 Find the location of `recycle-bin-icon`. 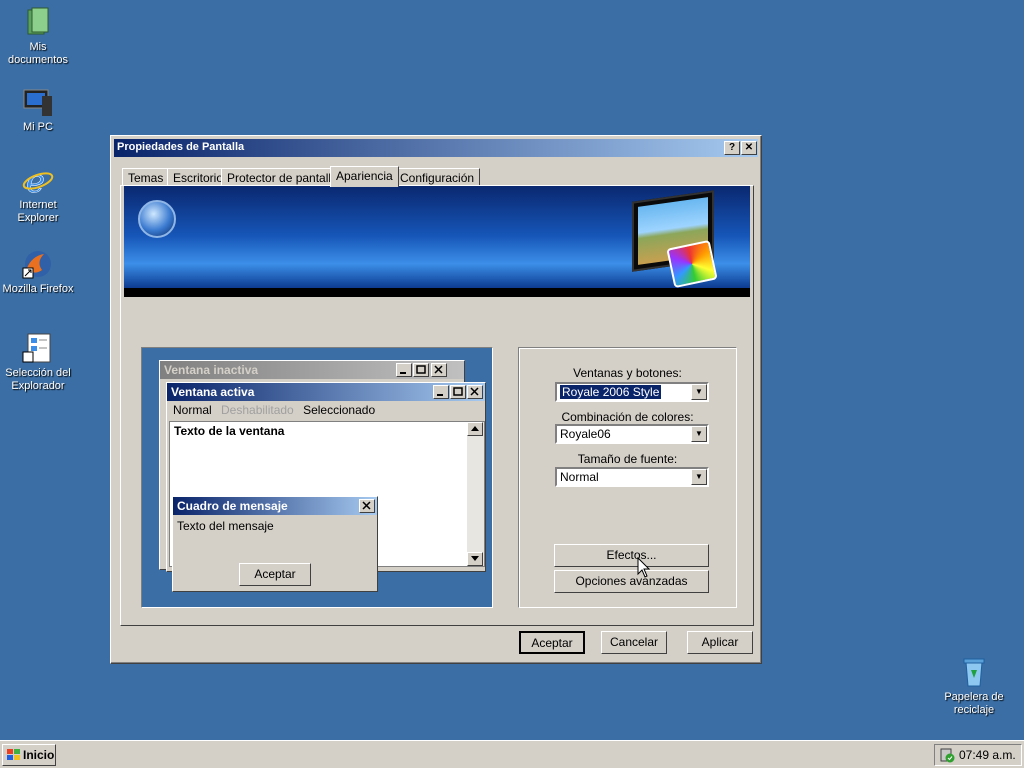

recycle-bin-icon is located at coordinates (974, 672).